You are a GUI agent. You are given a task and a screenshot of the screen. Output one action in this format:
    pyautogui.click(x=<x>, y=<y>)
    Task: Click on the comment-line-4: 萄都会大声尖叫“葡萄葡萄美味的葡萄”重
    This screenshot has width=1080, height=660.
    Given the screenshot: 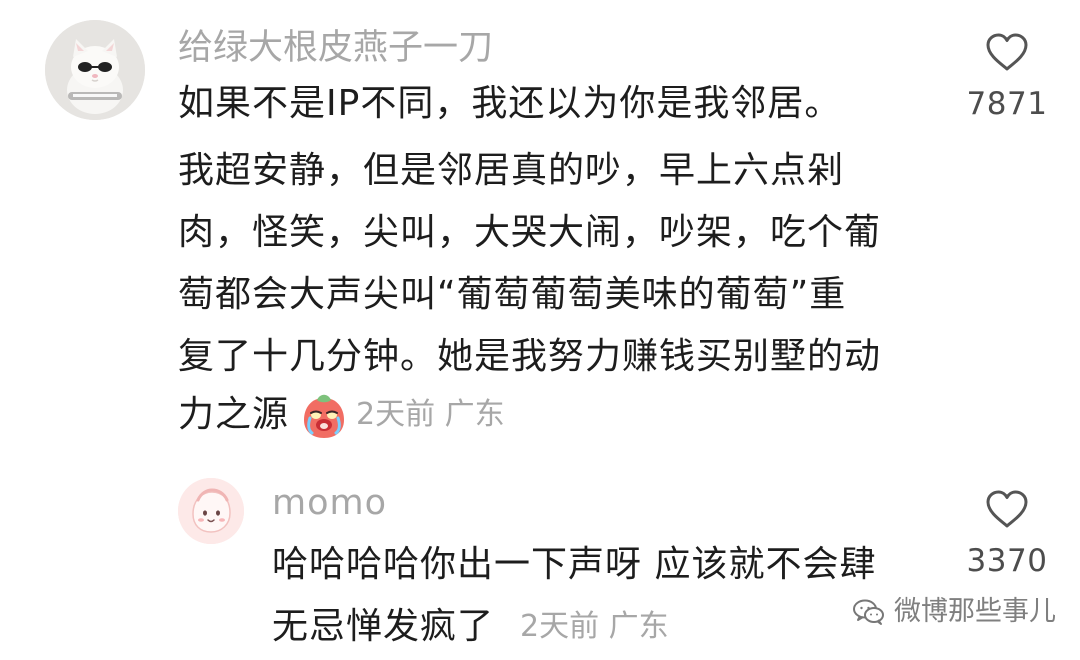 What is the action you would take?
    pyautogui.click(x=512, y=294)
    